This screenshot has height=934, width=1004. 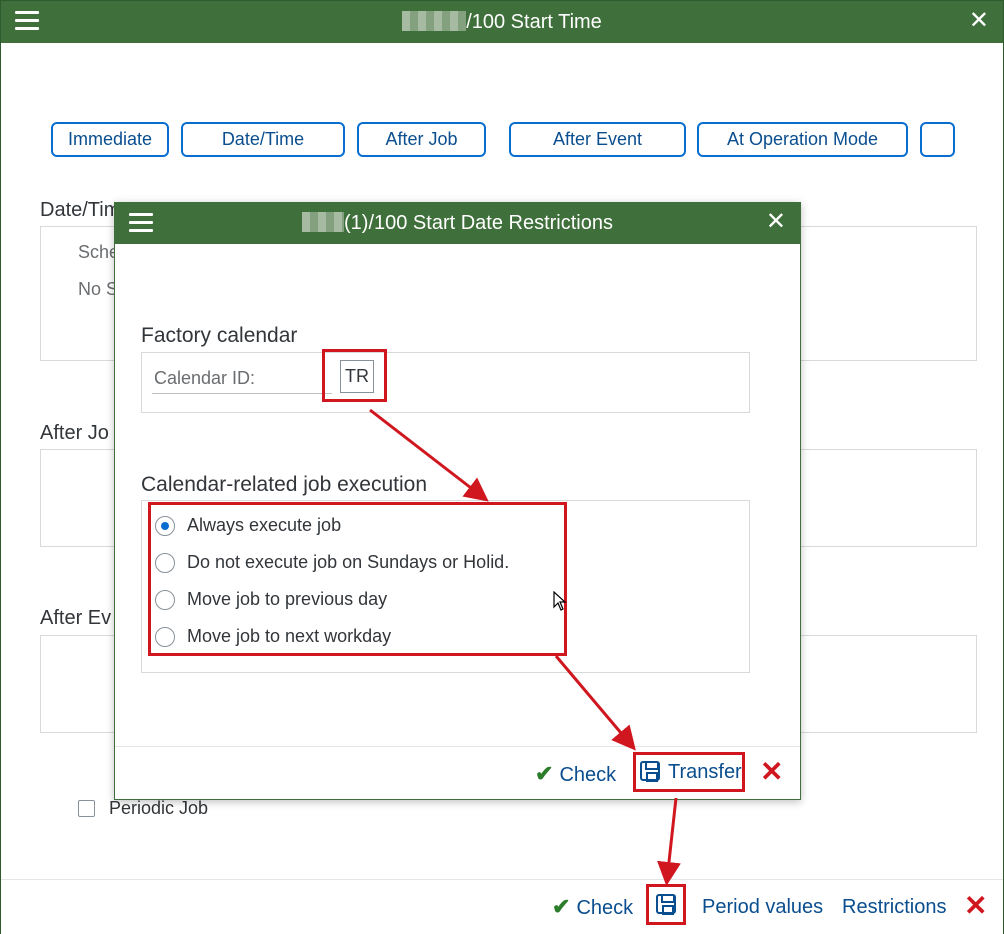 I want to click on save-button, so click(x=666, y=905).